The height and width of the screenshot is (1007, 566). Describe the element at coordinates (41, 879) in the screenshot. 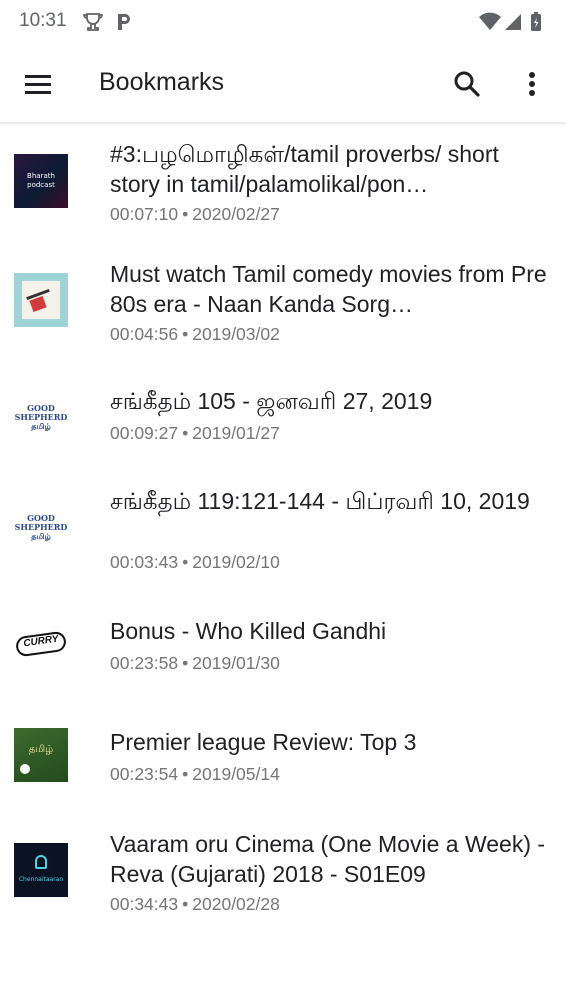

I see `thumbnail-text: Chennaitaaran` at that location.